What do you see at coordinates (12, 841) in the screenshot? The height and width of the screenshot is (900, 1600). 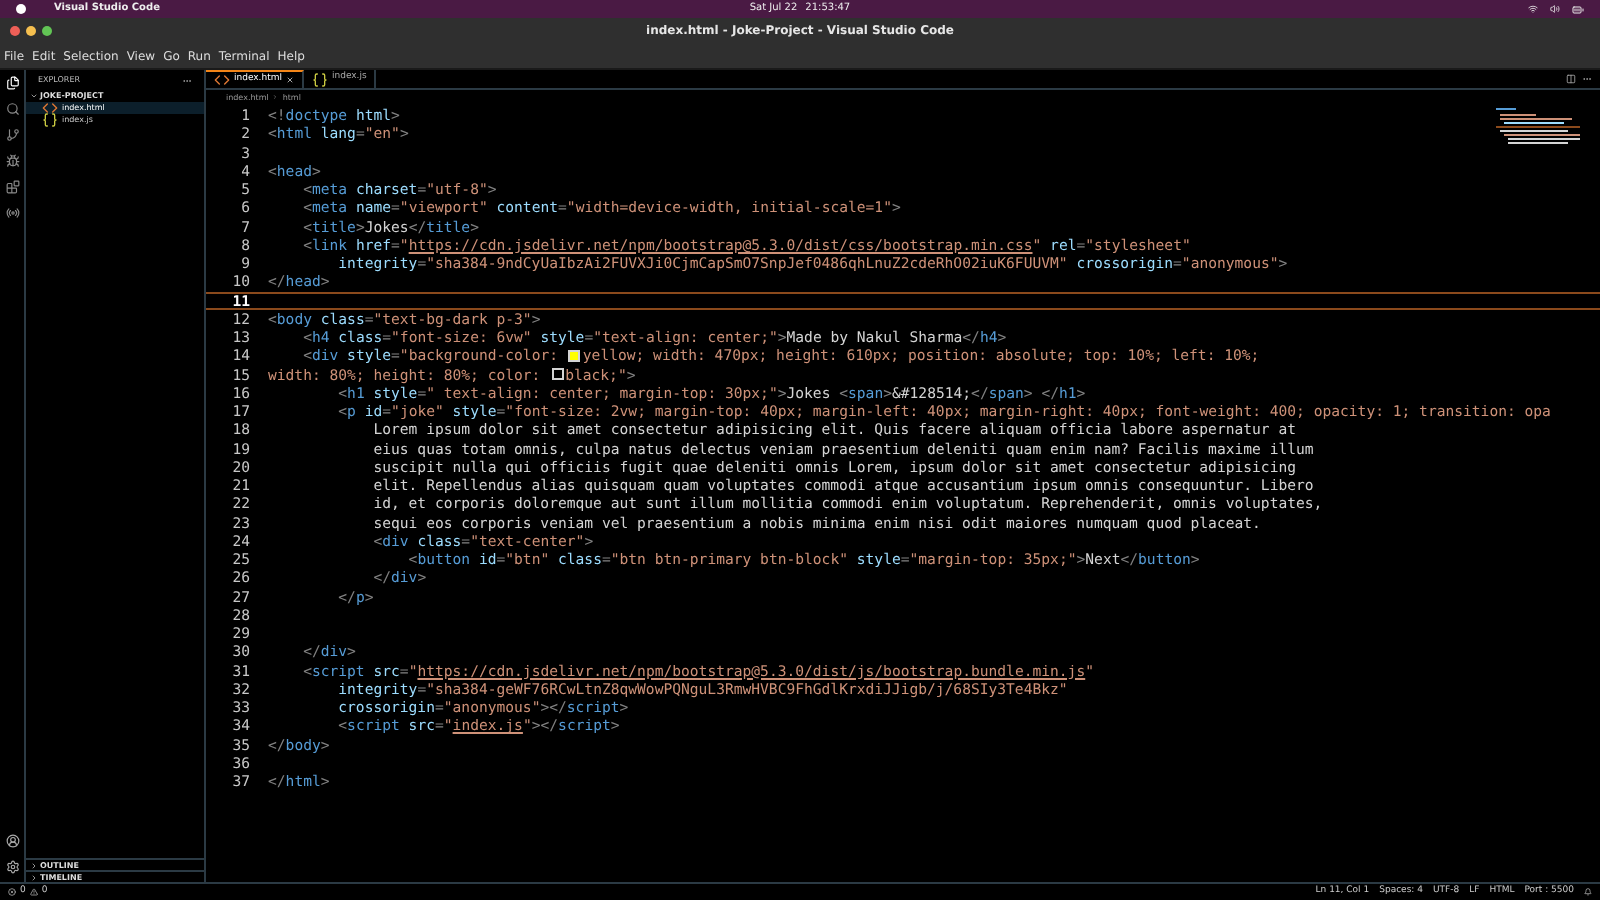 I see `account-icon` at bounding box center [12, 841].